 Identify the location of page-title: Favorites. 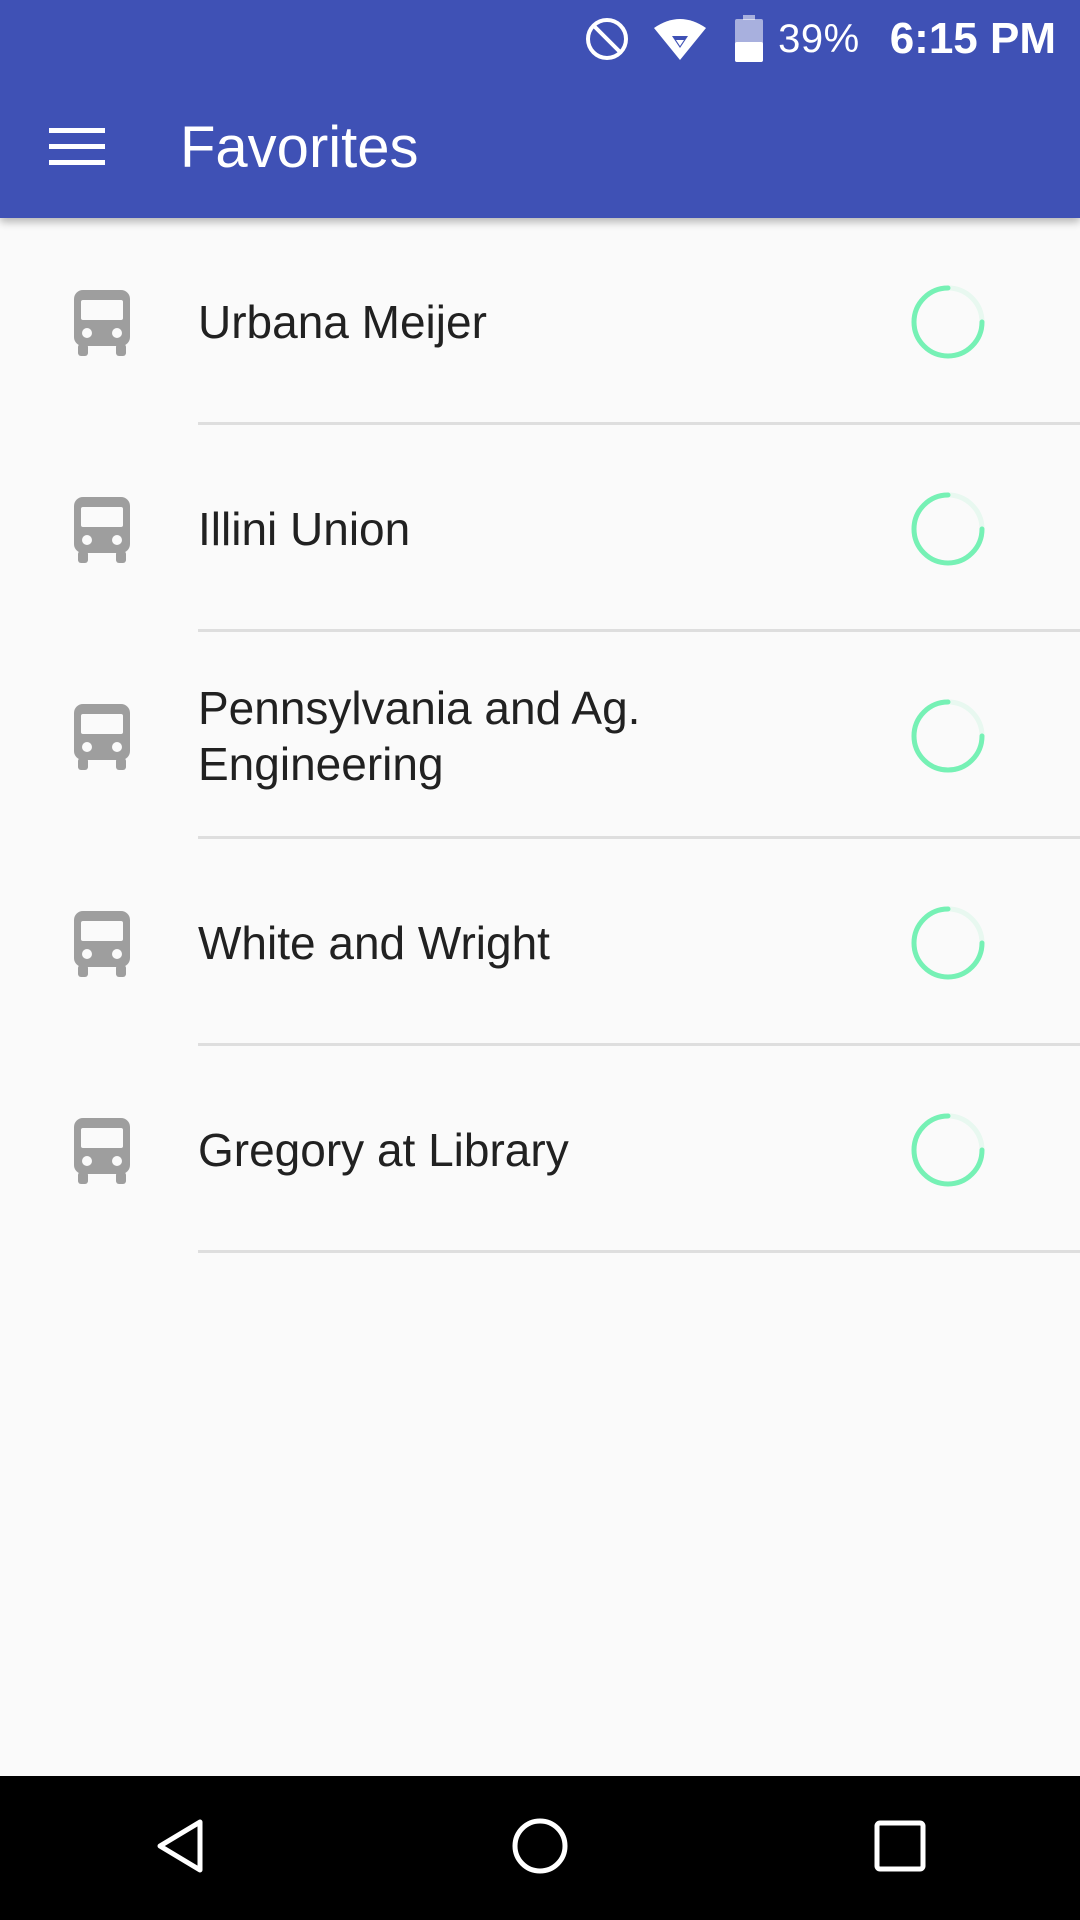
(299, 147).